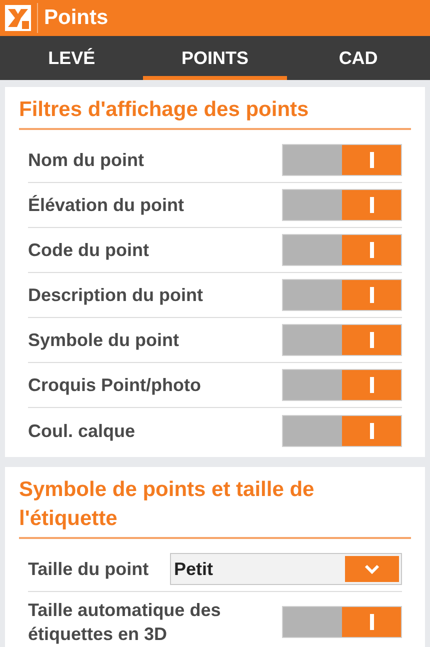 The image size is (430, 647). What do you see at coordinates (72, 58) in the screenshot?
I see `tab: LEVÉ` at bounding box center [72, 58].